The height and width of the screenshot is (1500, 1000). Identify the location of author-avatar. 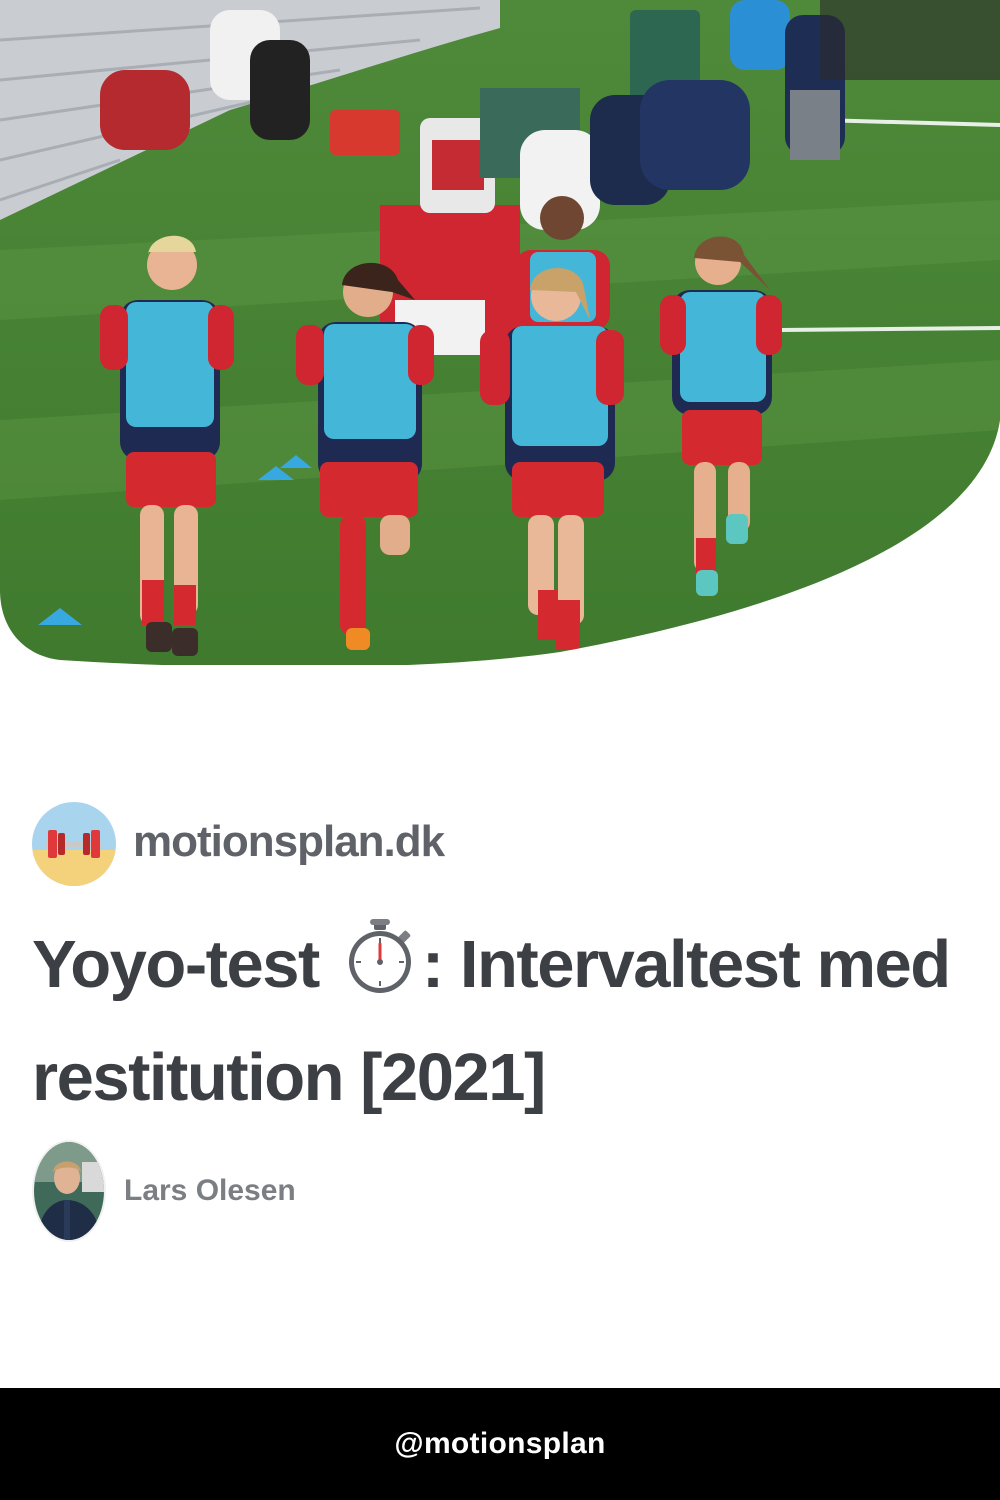
(69, 1191).